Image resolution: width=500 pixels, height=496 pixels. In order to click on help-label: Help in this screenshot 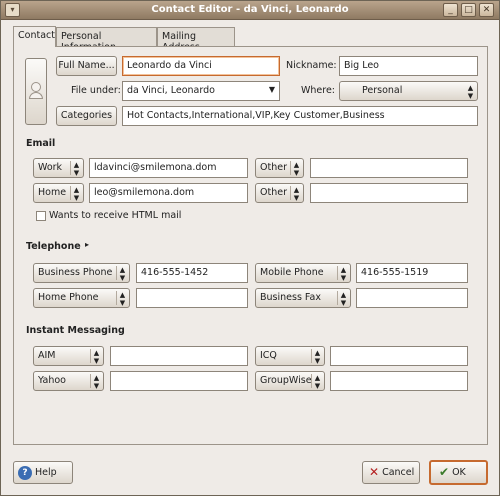, I will do `click(46, 472)`.